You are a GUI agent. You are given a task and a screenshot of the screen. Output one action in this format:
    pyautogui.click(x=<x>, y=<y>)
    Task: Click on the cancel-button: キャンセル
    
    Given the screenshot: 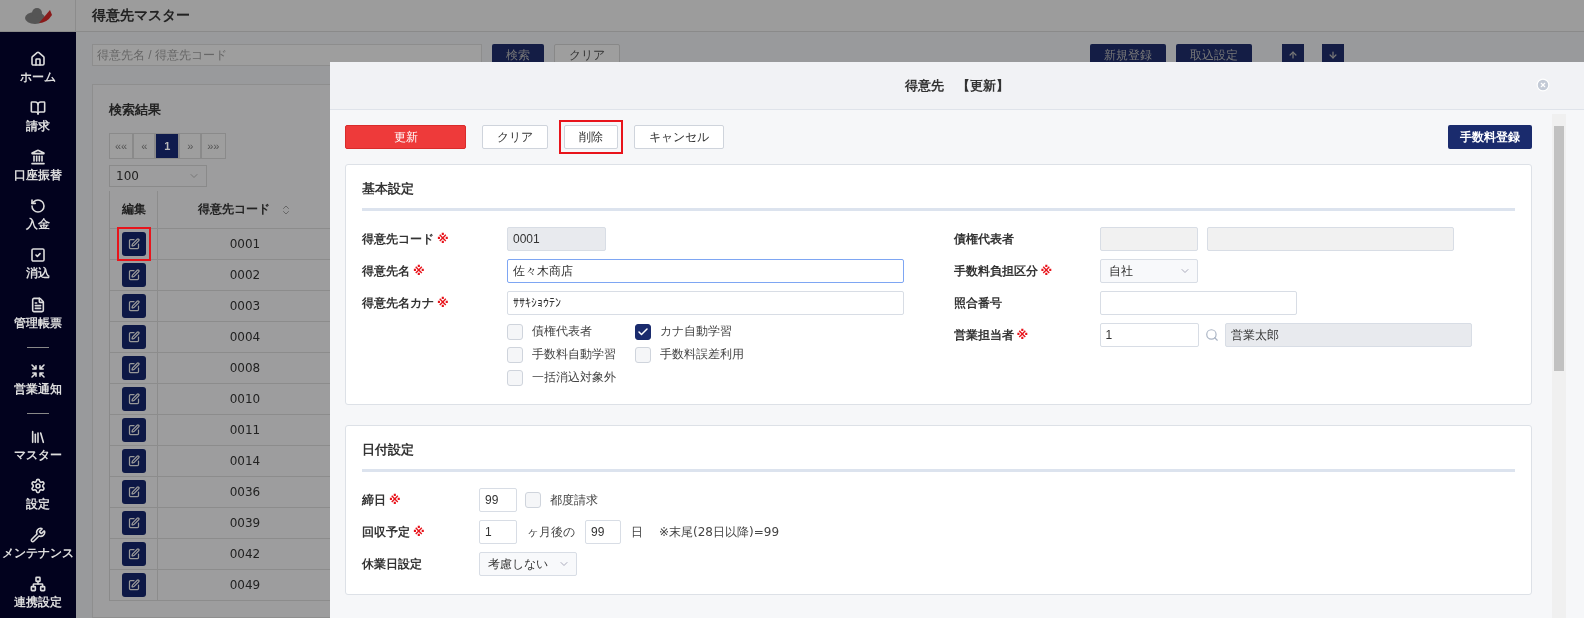 What is the action you would take?
    pyautogui.click(x=679, y=137)
    